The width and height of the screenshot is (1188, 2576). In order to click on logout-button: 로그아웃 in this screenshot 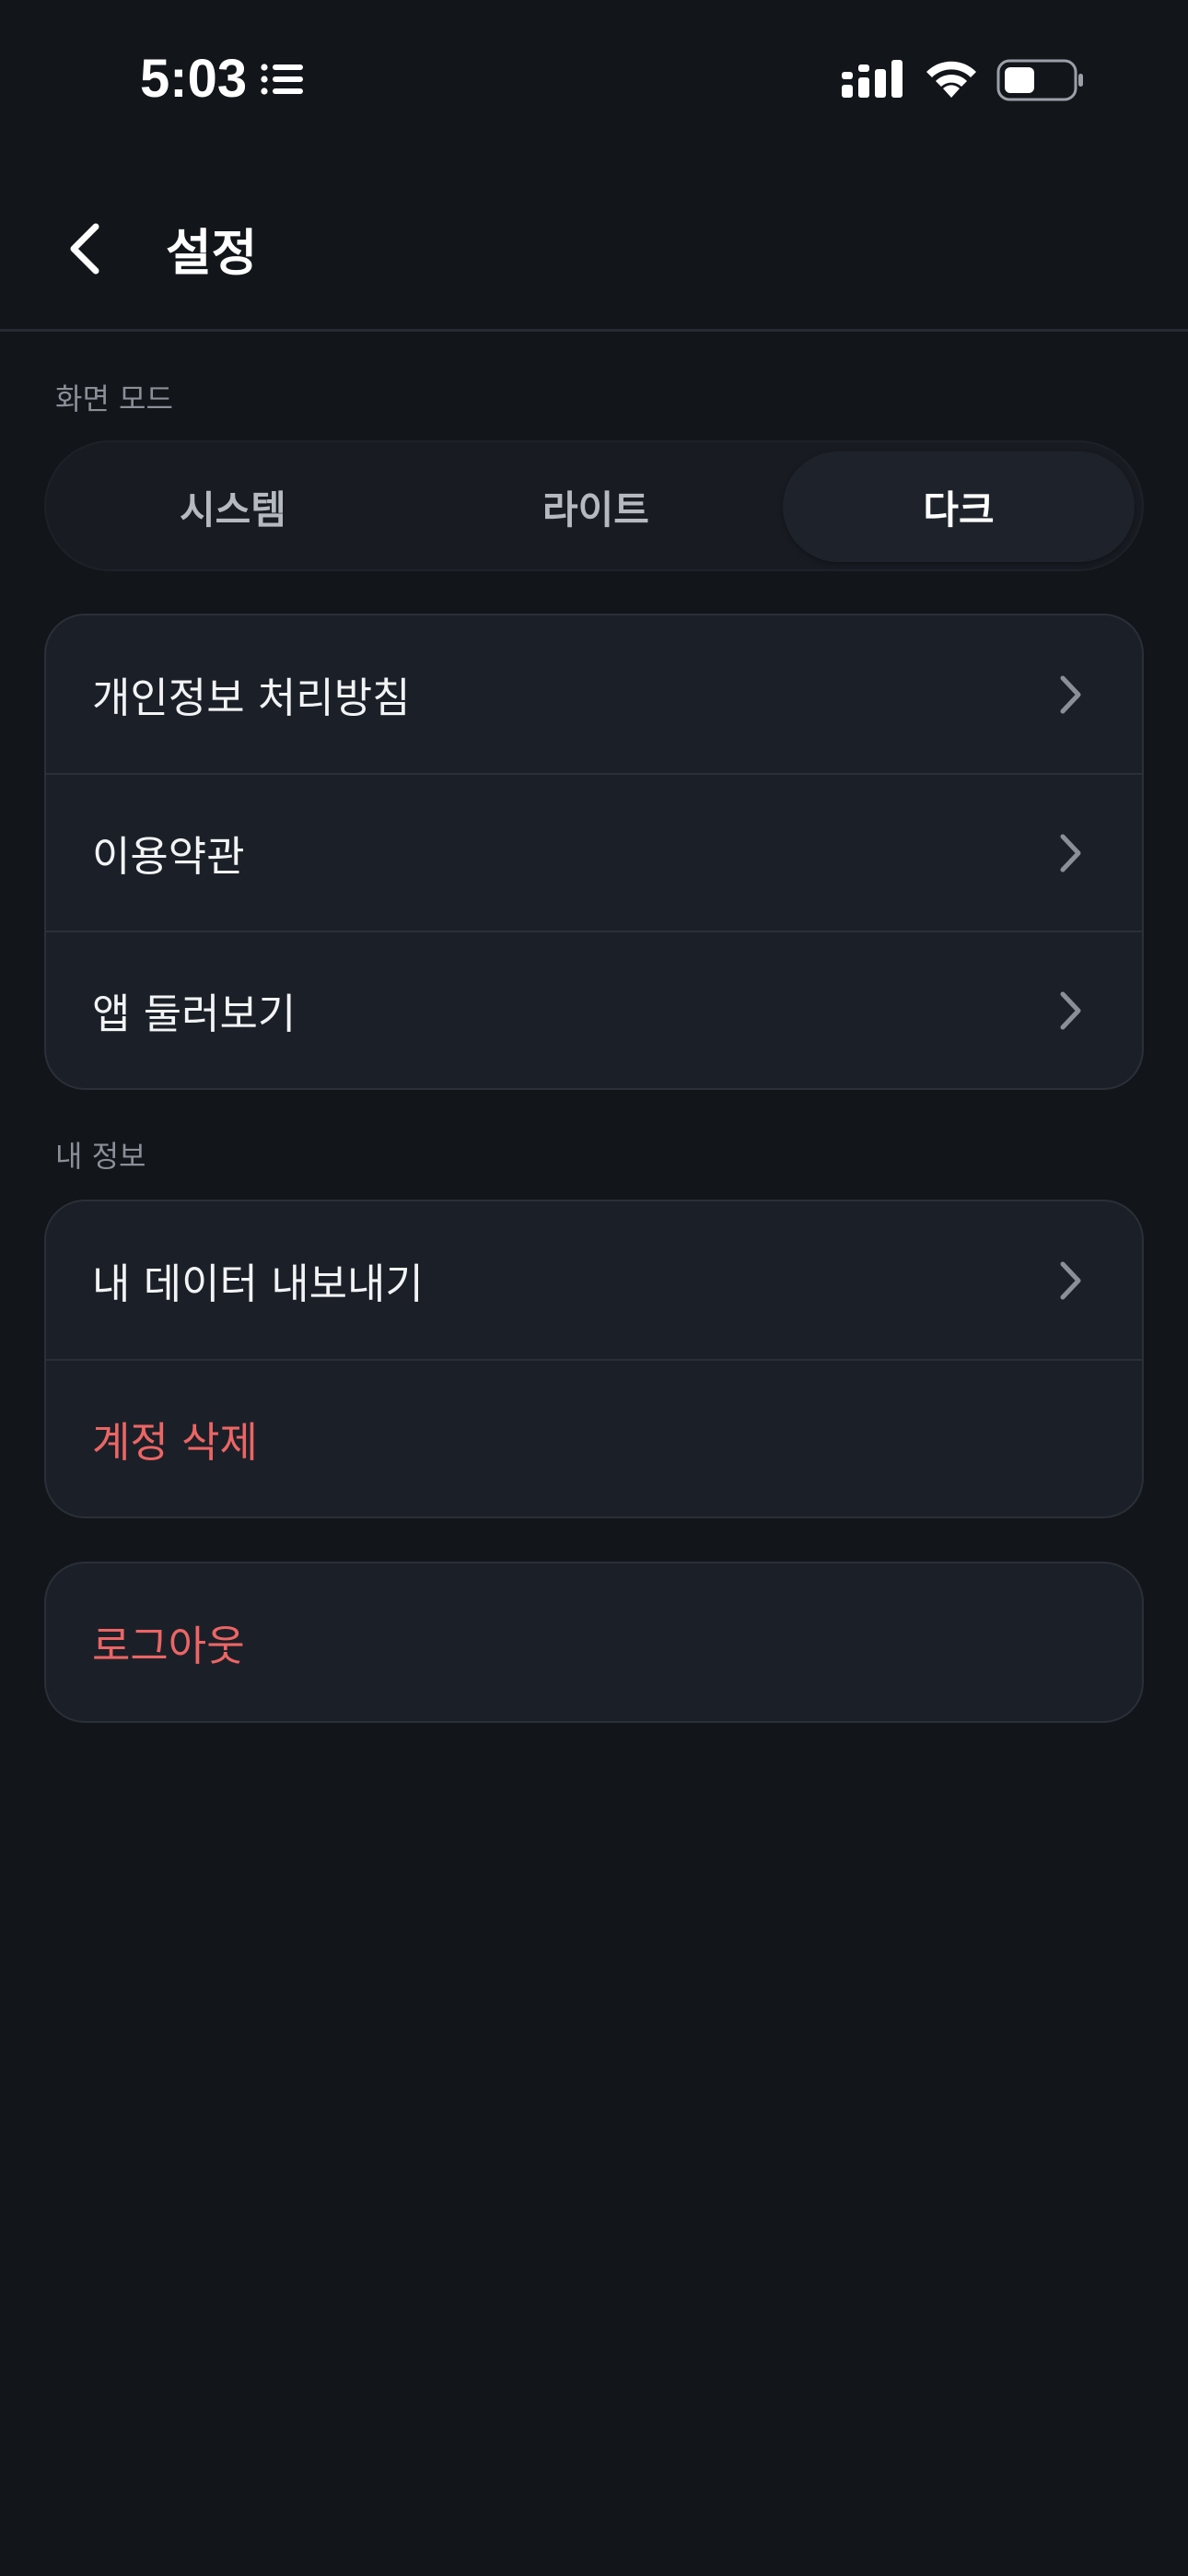, I will do `click(594, 1642)`.